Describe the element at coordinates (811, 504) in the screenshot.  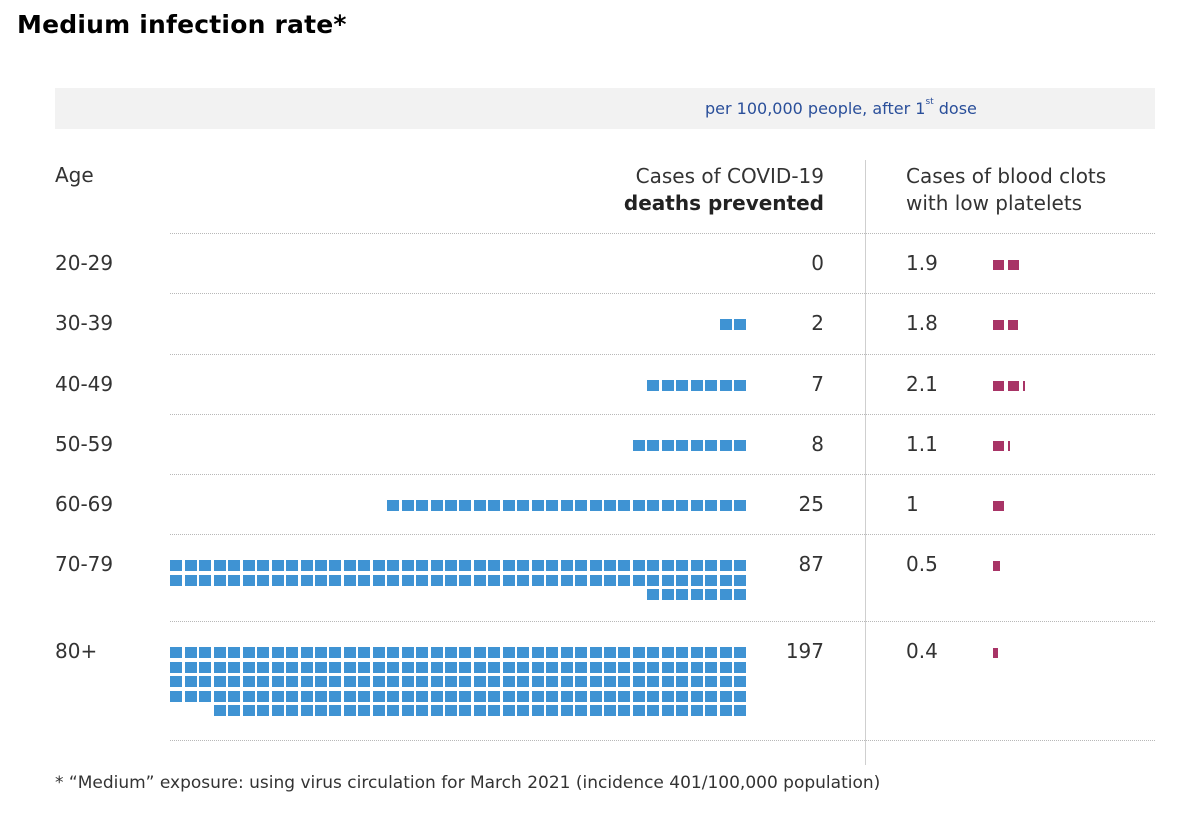
I see `deaths-value-label: 25` at that location.